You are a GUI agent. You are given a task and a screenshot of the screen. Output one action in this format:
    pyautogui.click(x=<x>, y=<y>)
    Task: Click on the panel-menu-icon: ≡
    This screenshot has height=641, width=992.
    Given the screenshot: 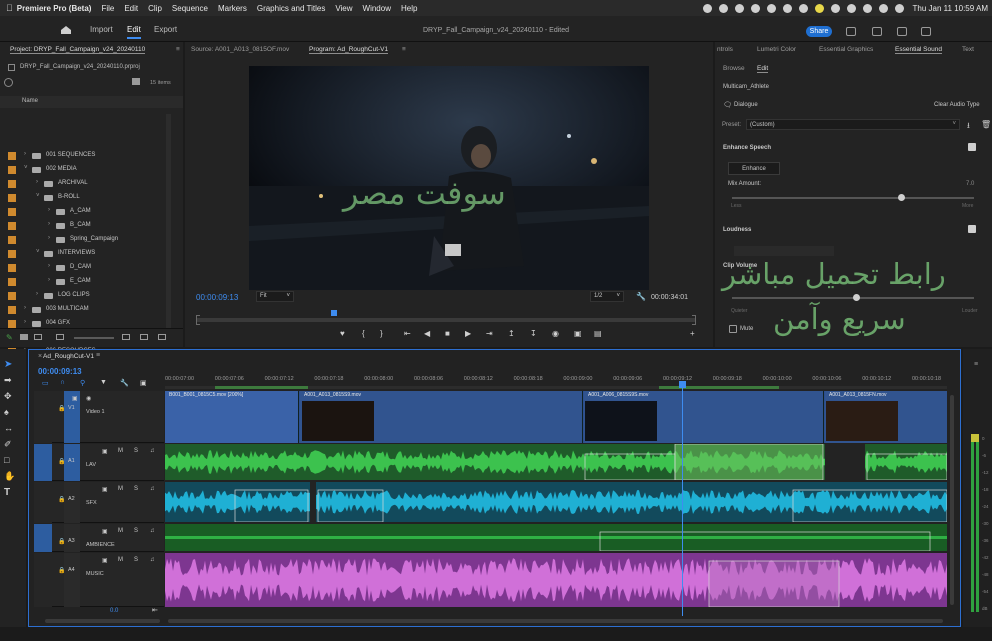 What is the action you would take?
    pyautogui.click(x=178, y=49)
    